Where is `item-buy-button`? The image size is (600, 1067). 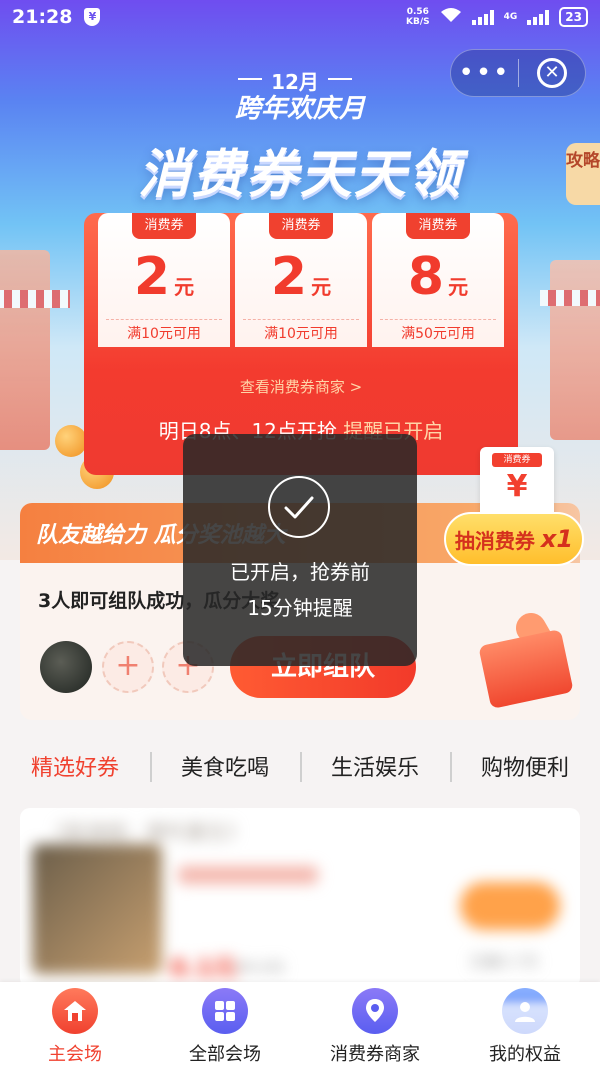 item-buy-button is located at coordinates (510, 906).